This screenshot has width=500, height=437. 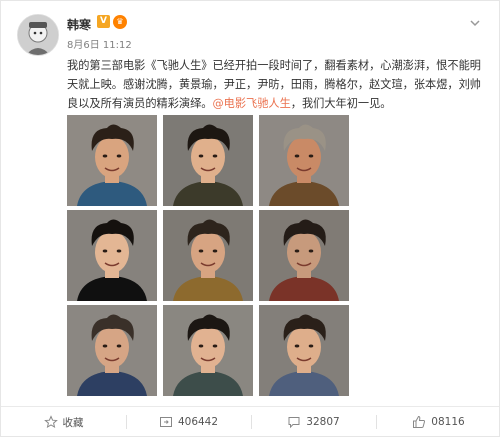 I want to click on favorite-button: 收藏, so click(x=63, y=422).